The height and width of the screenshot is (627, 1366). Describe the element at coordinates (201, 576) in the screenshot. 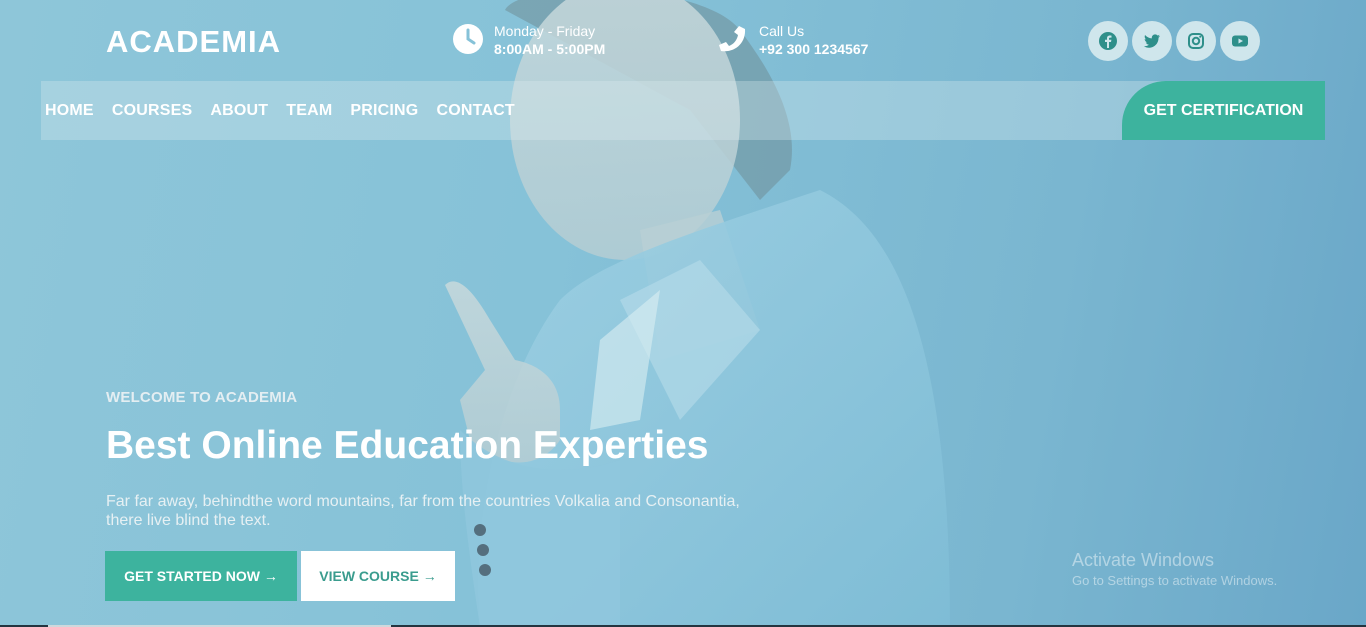

I see `get-started-button: GET STARTED NOW →` at that location.